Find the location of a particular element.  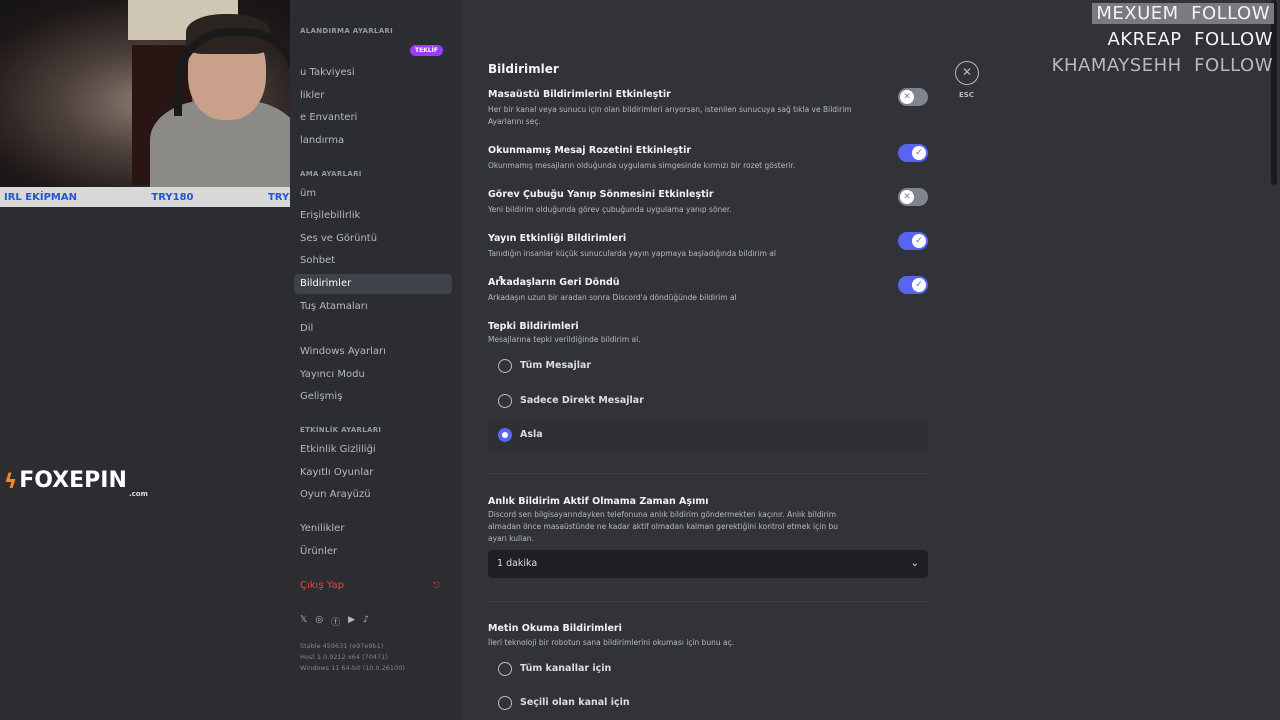

sidebar-header-uygulama: AMA AYARLARI is located at coordinates (331, 174).